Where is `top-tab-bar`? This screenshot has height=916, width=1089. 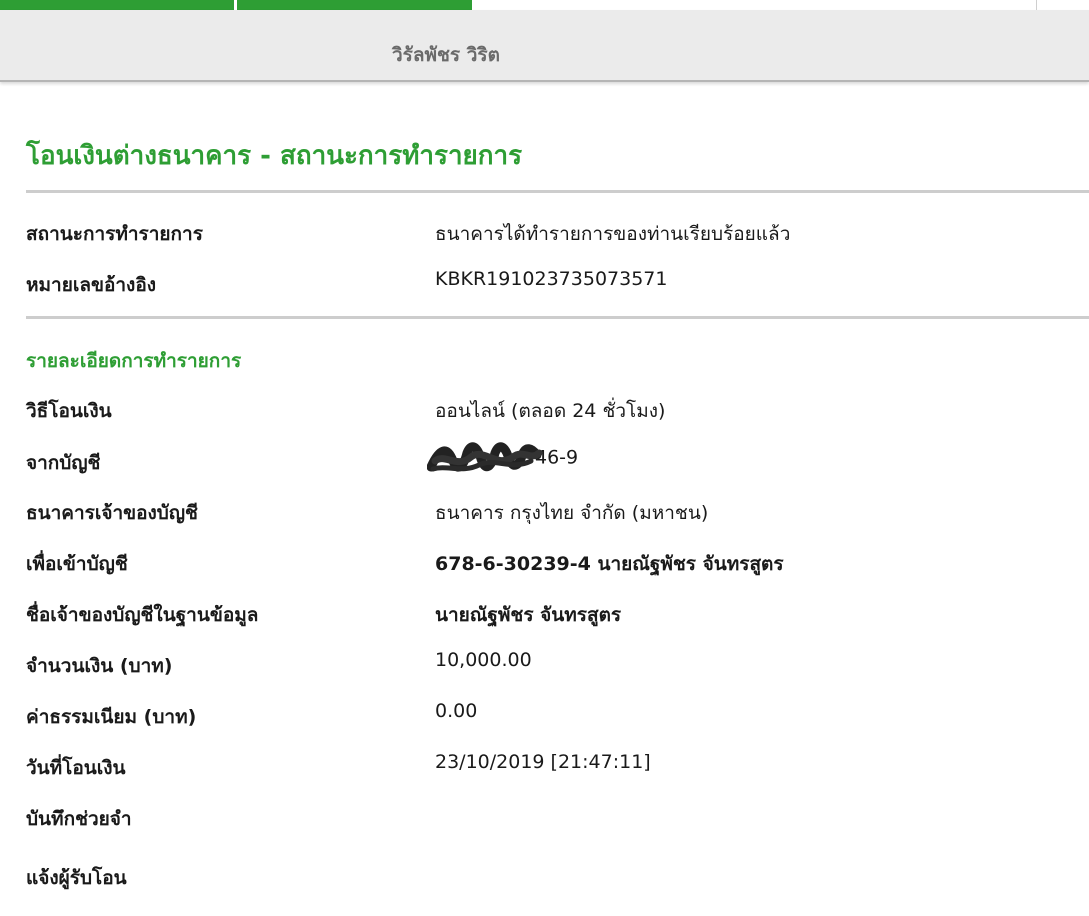
top-tab-bar is located at coordinates (544, 5).